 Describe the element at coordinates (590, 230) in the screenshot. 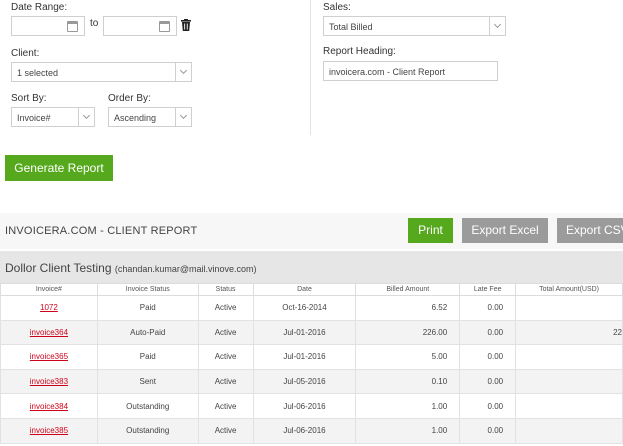

I see `export-csv-button: Export CSV` at that location.